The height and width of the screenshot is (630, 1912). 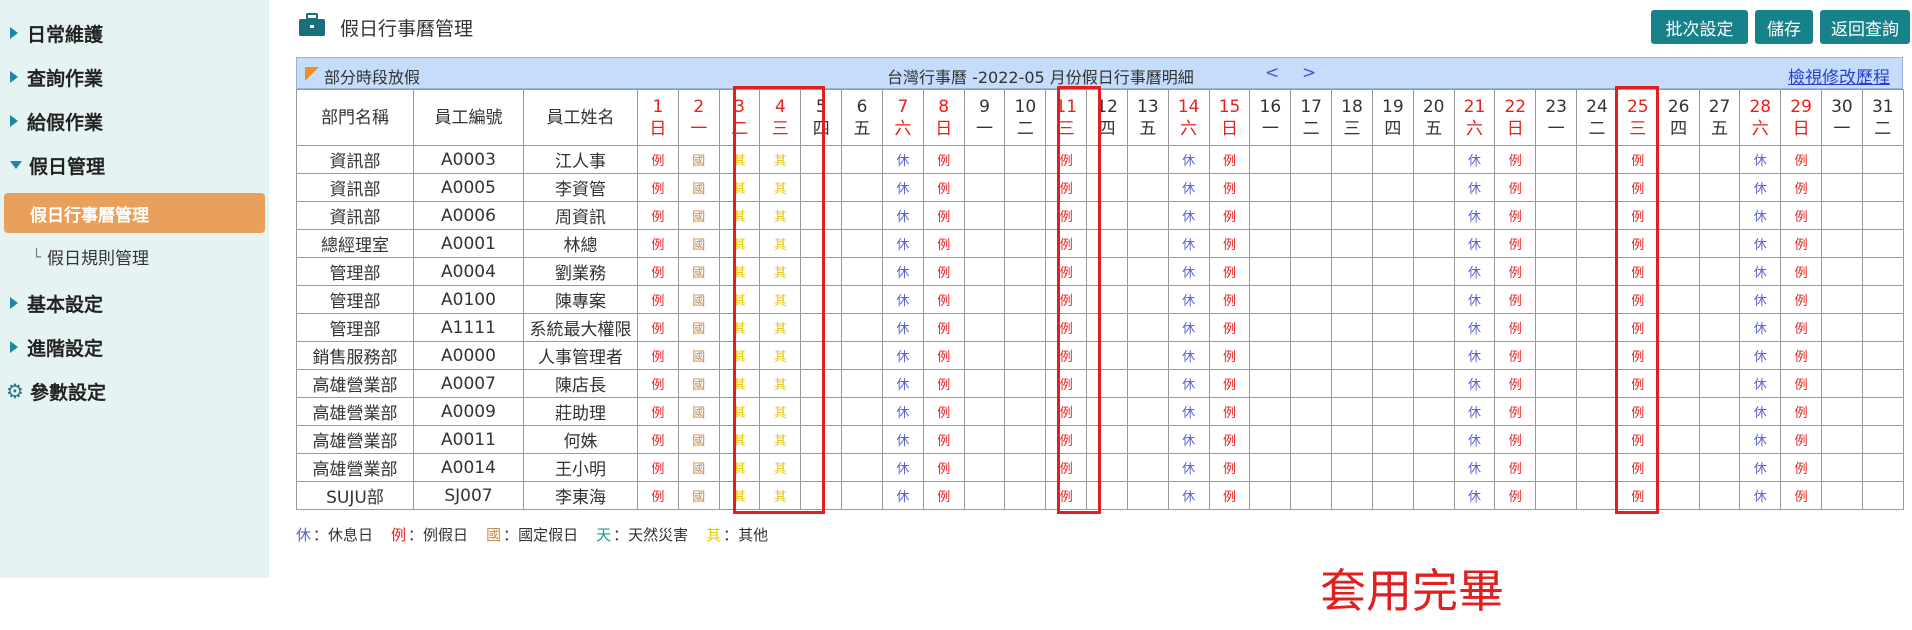 I want to click on next-month-button: >, so click(x=1309, y=73).